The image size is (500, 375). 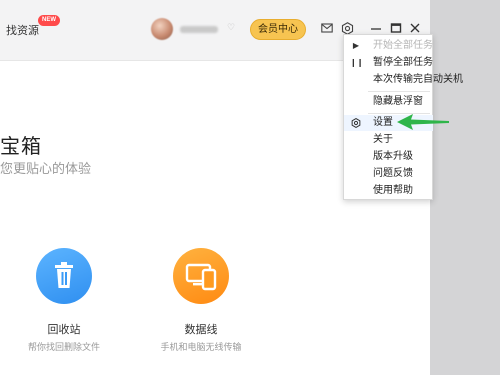 I want to click on trash-icon, so click(x=64, y=275).